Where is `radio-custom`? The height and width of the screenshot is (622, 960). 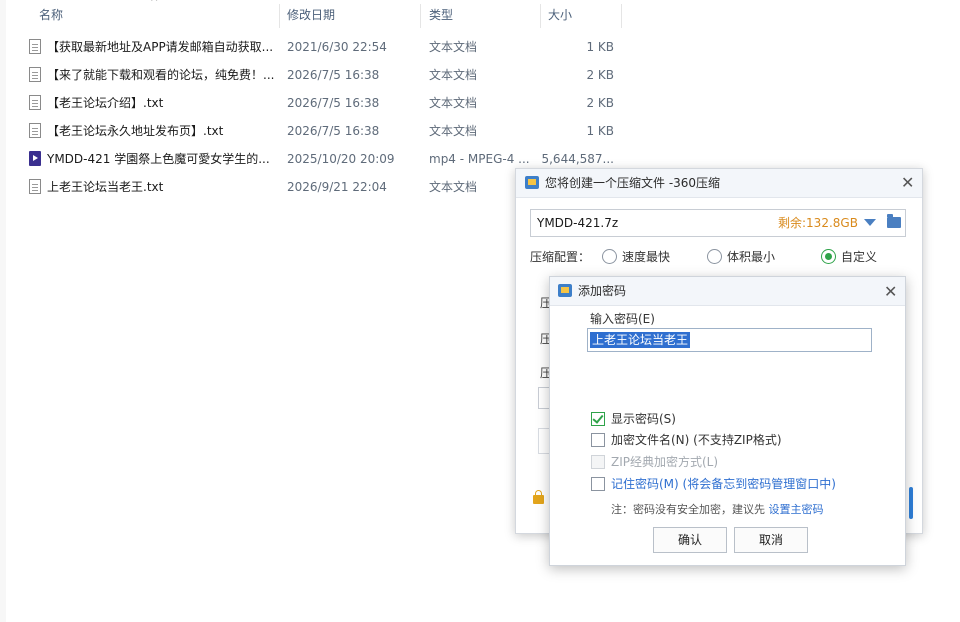 radio-custom is located at coordinates (828, 256).